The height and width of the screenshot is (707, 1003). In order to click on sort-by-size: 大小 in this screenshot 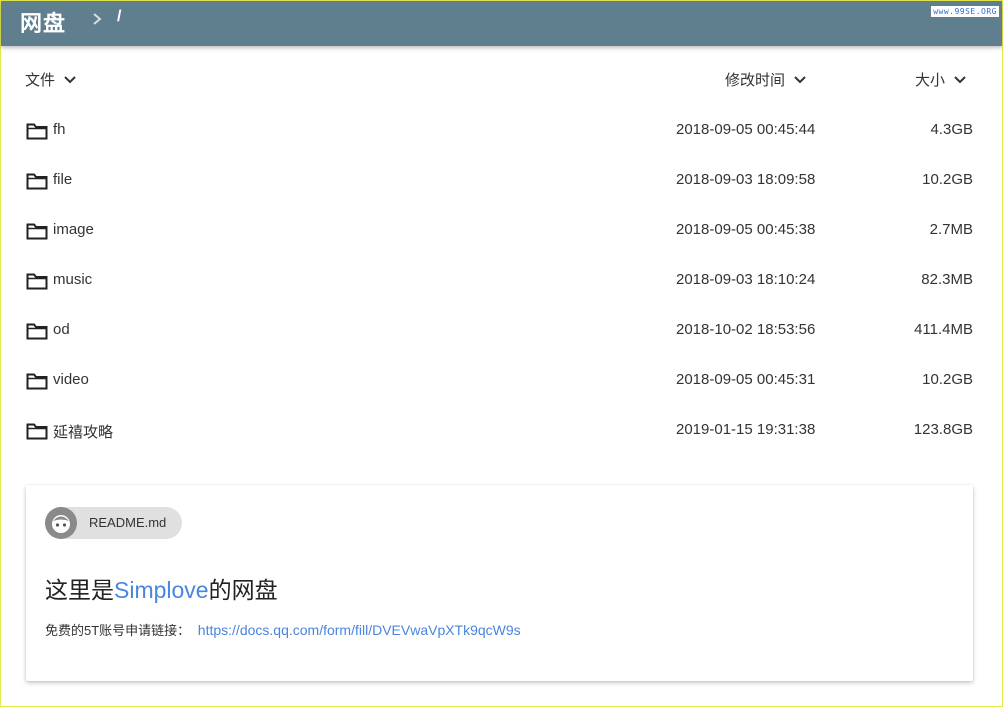, I will do `click(941, 79)`.